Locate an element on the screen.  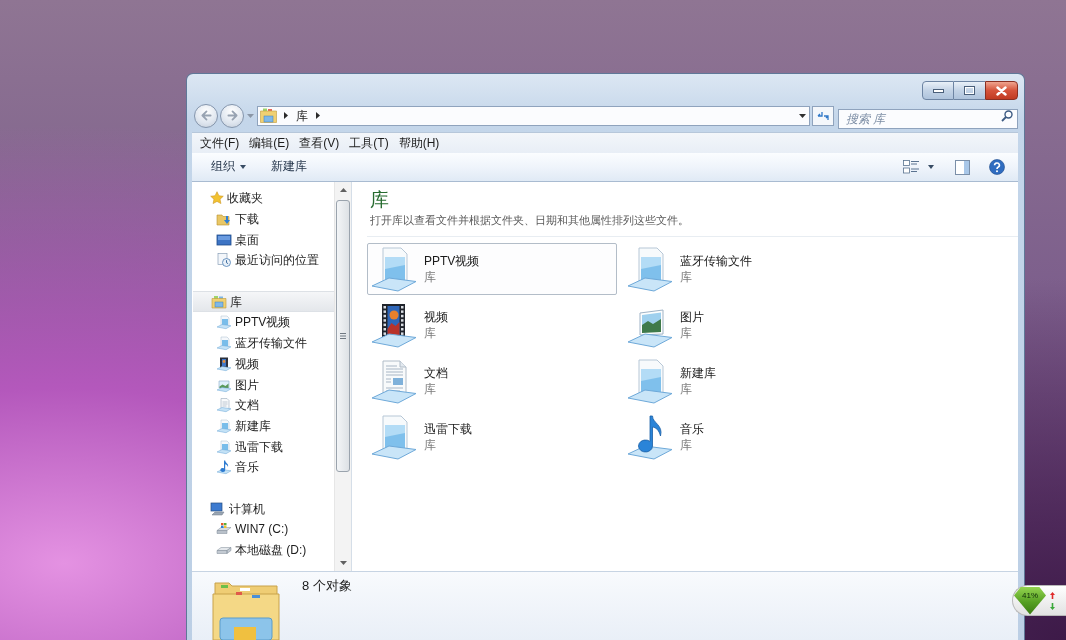
breadcrumb-item: 库 is located at coordinates (302, 115).